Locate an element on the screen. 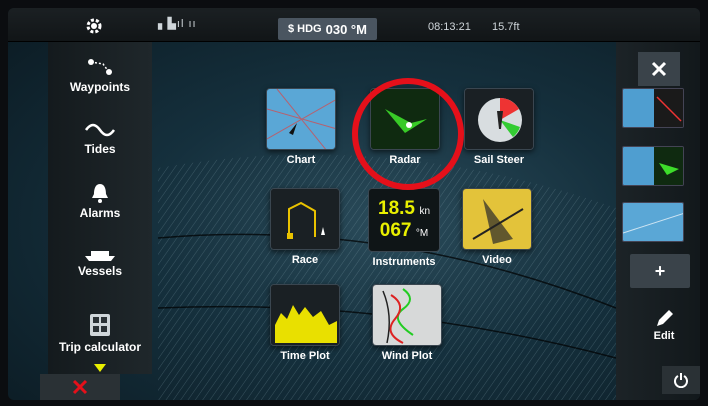 The width and height of the screenshot is (708, 406). calculator-icon is located at coordinates (100, 325).